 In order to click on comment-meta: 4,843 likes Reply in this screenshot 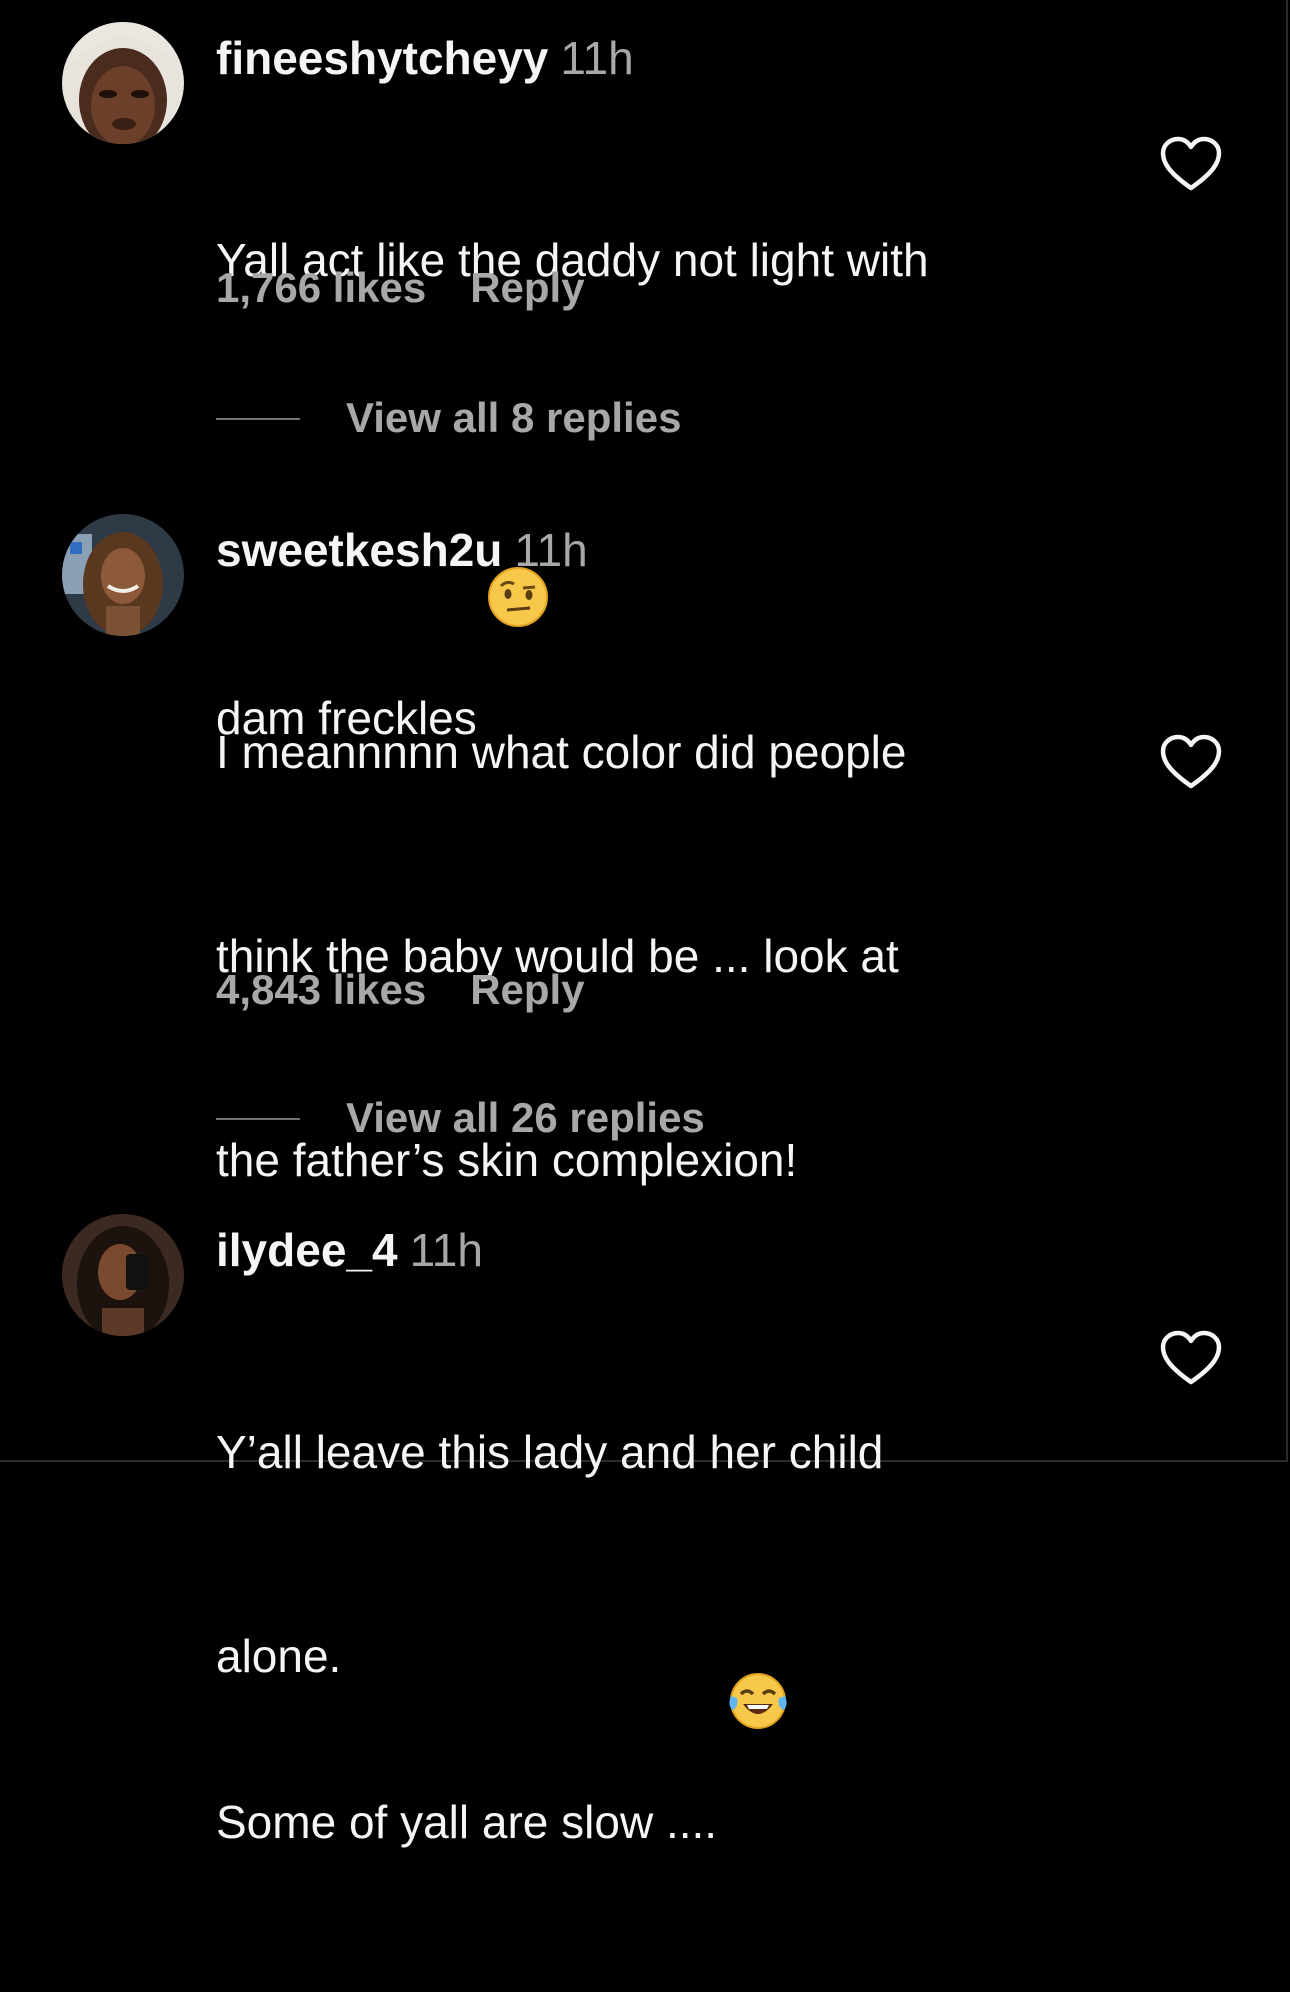, I will do `click(400, 990)`.